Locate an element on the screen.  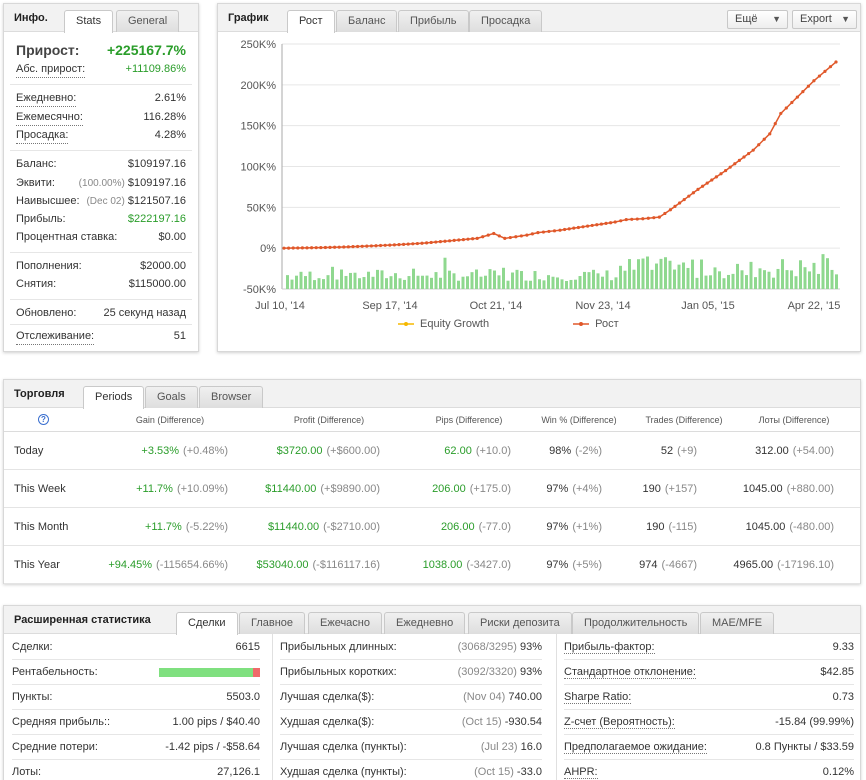
withdrawals-row: Снятия: $115000.00 is located at coordinates (101, 284).